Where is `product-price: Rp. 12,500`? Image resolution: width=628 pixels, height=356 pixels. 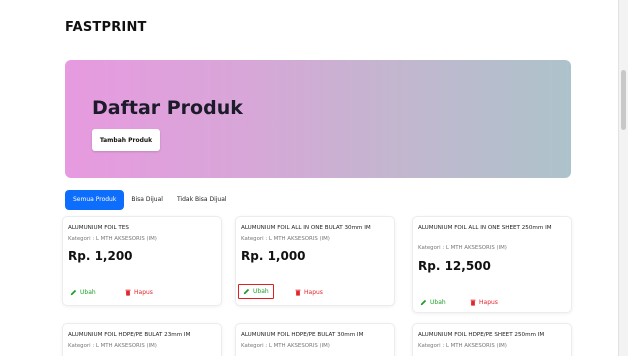
product-price: Rp. 12,500 is located at coordinates (454, 266).